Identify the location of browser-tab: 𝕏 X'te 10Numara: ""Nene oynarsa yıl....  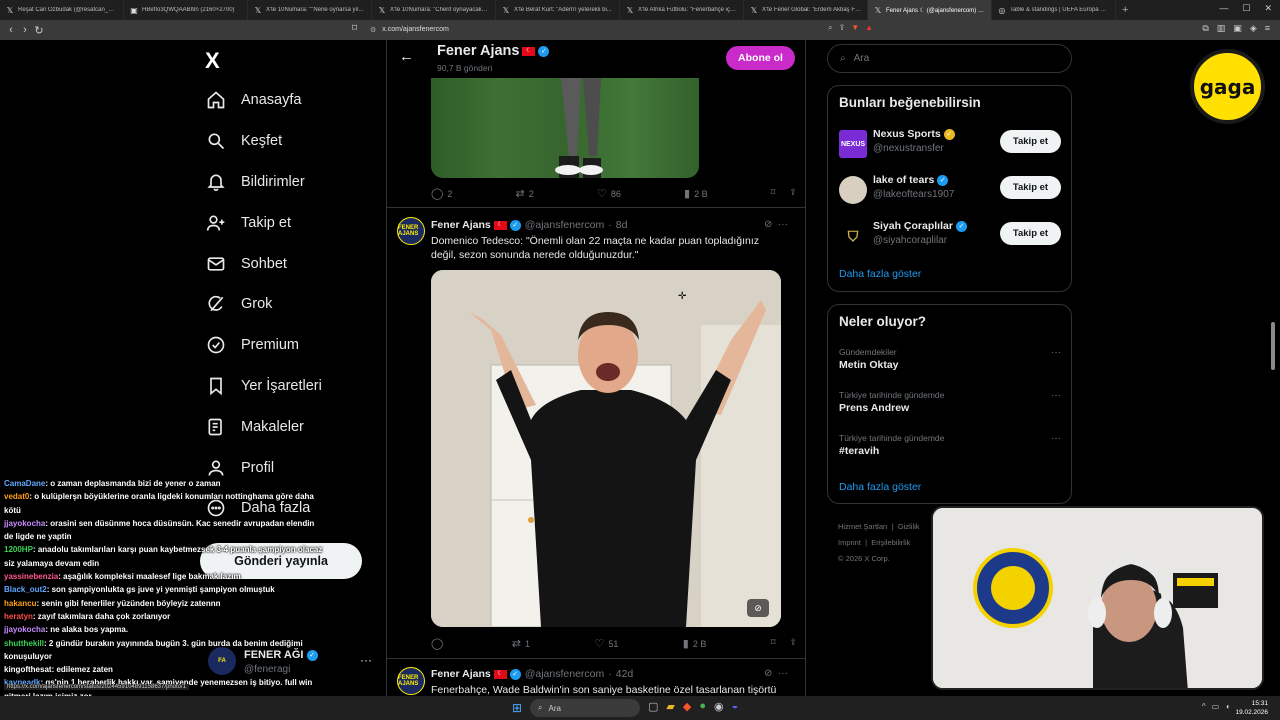
(310, 10).